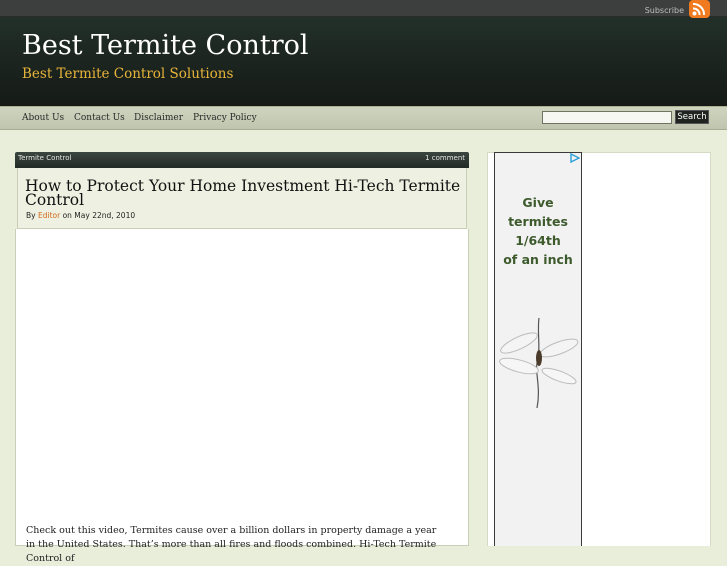 The image size is (727, 566). Describe the element at coordinates (538, 240) in the screenshot. I see `ad-line: 1/64th` at that location.